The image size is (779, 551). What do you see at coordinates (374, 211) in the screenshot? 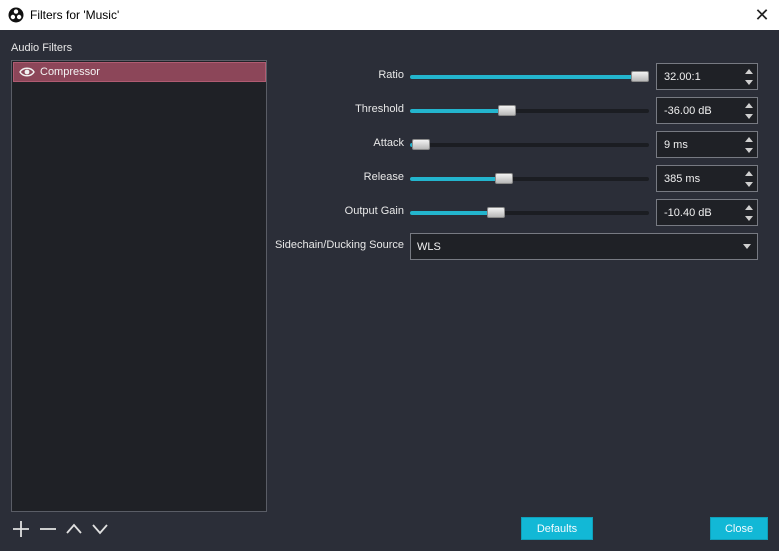
I see `output-gain-label: Output Gain` at bounding box center [374, 211].